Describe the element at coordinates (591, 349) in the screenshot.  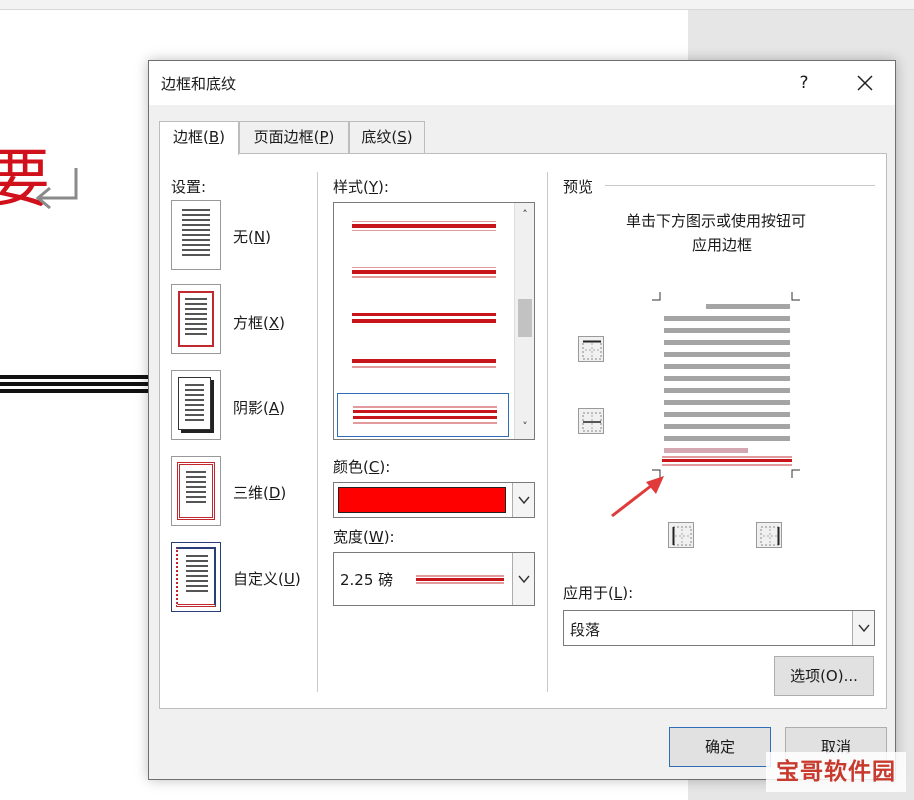
I see `top-border-button` at that location.